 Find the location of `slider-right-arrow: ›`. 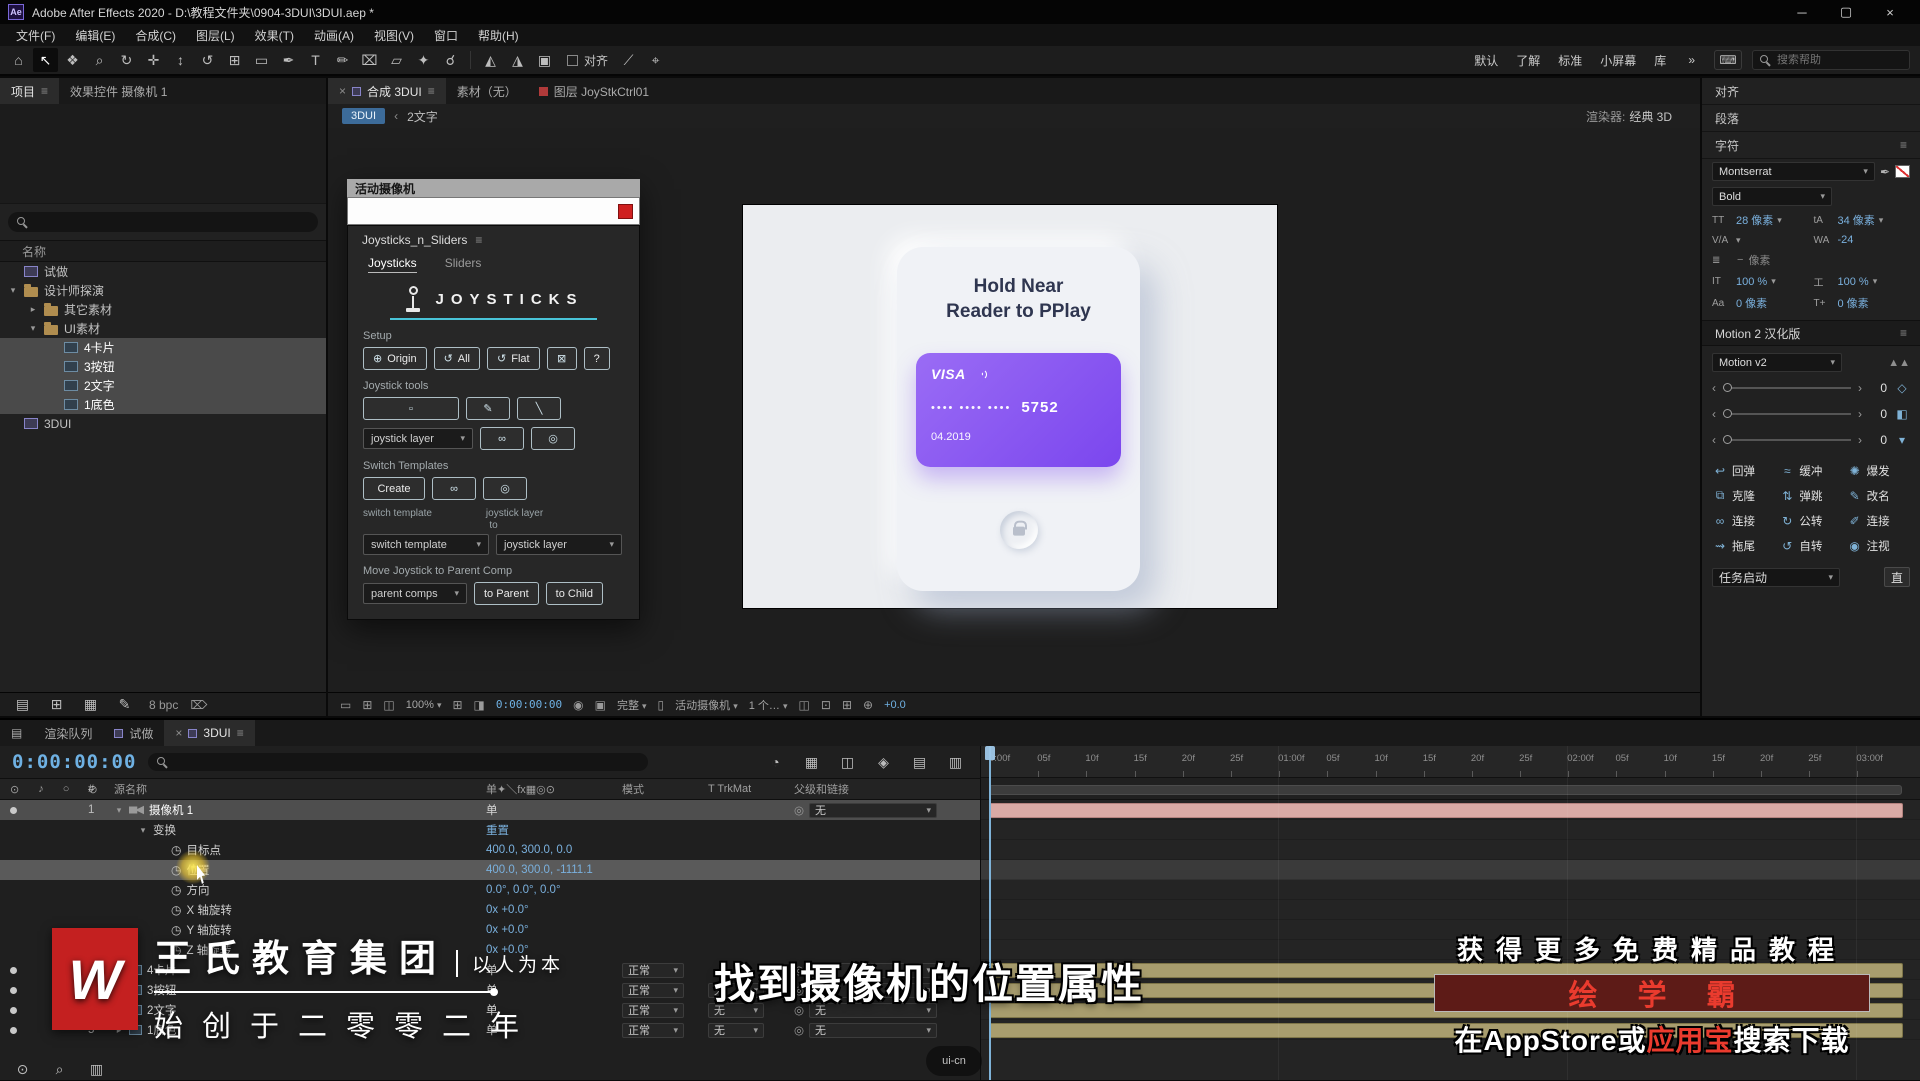

slider-right-arrow: › is located at coordinates (1860, 388).